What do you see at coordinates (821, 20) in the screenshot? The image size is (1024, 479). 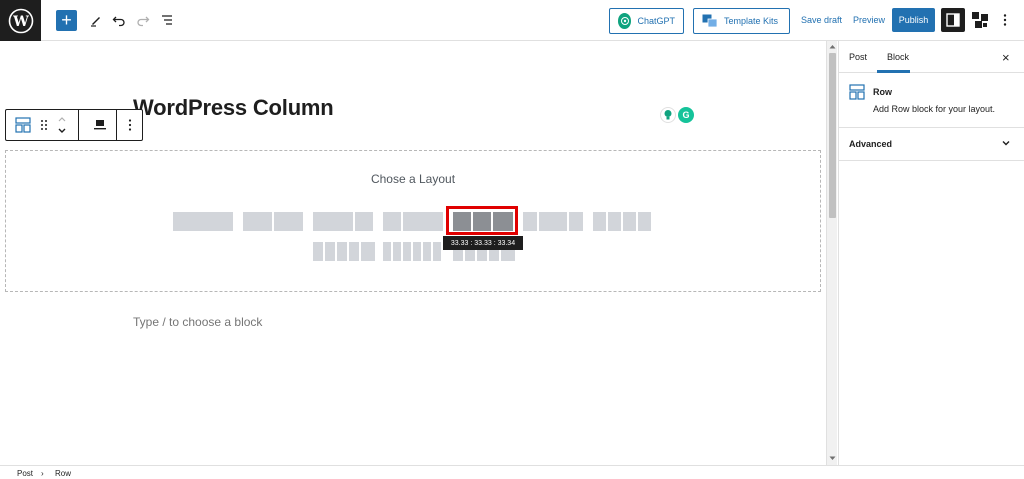 I see `save-draft-button: Save draft` at bounding box center [821, 20].